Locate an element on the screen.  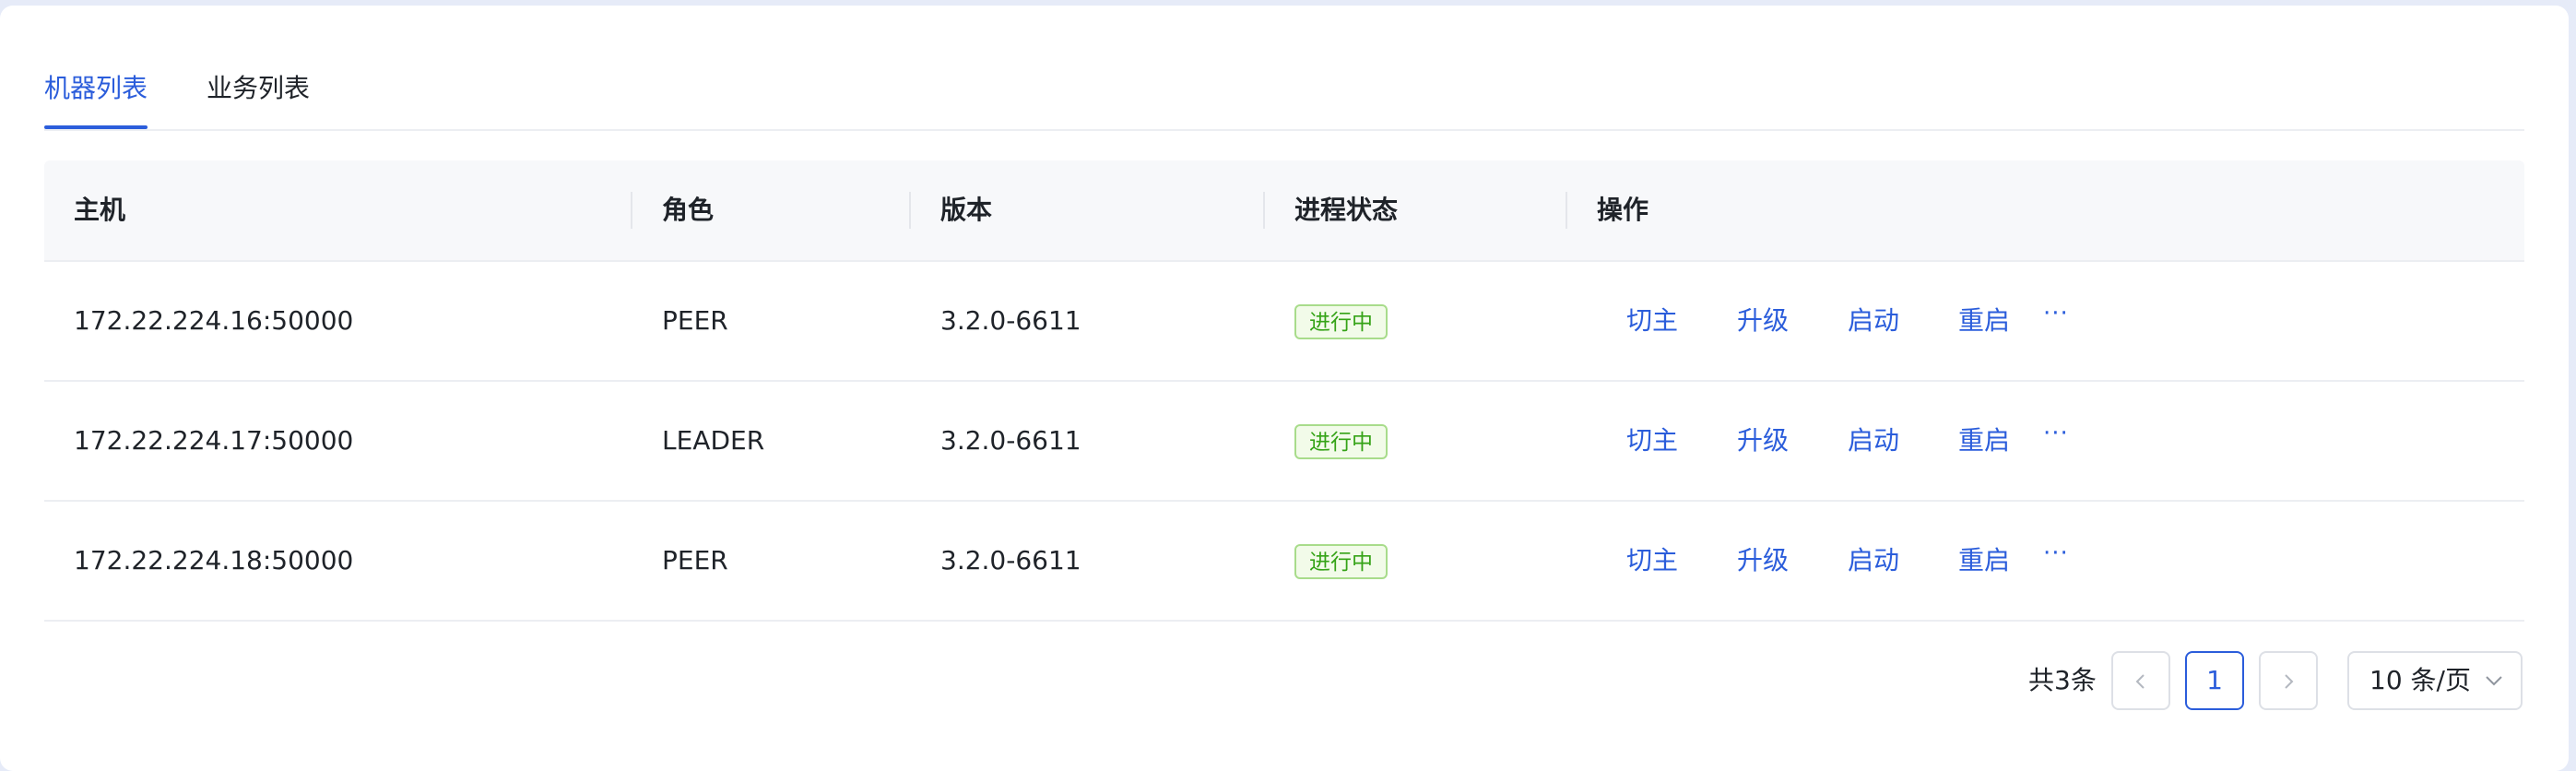
chevron-right-icon is located at coordinates (2289, 681).